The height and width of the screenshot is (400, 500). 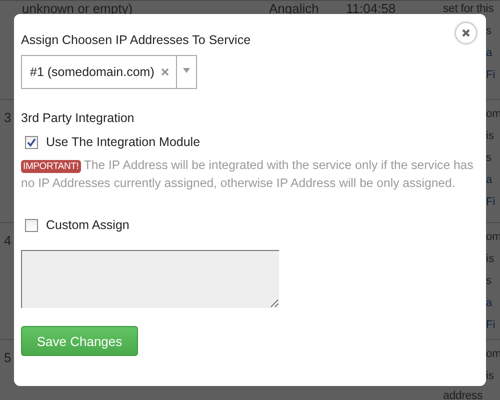 What do you see at coordinates (109, 72) in the screenshot?
I see `service-select: #1 (somedomain.com)` at bounding box center [109, 72].